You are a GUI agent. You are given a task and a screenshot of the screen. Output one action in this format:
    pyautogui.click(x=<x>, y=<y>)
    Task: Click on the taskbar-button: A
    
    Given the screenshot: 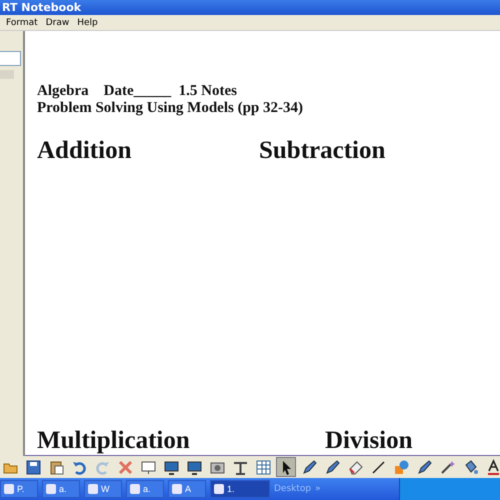 What is the action you would take?
    pyautogui.click(x=187, y=489)
    